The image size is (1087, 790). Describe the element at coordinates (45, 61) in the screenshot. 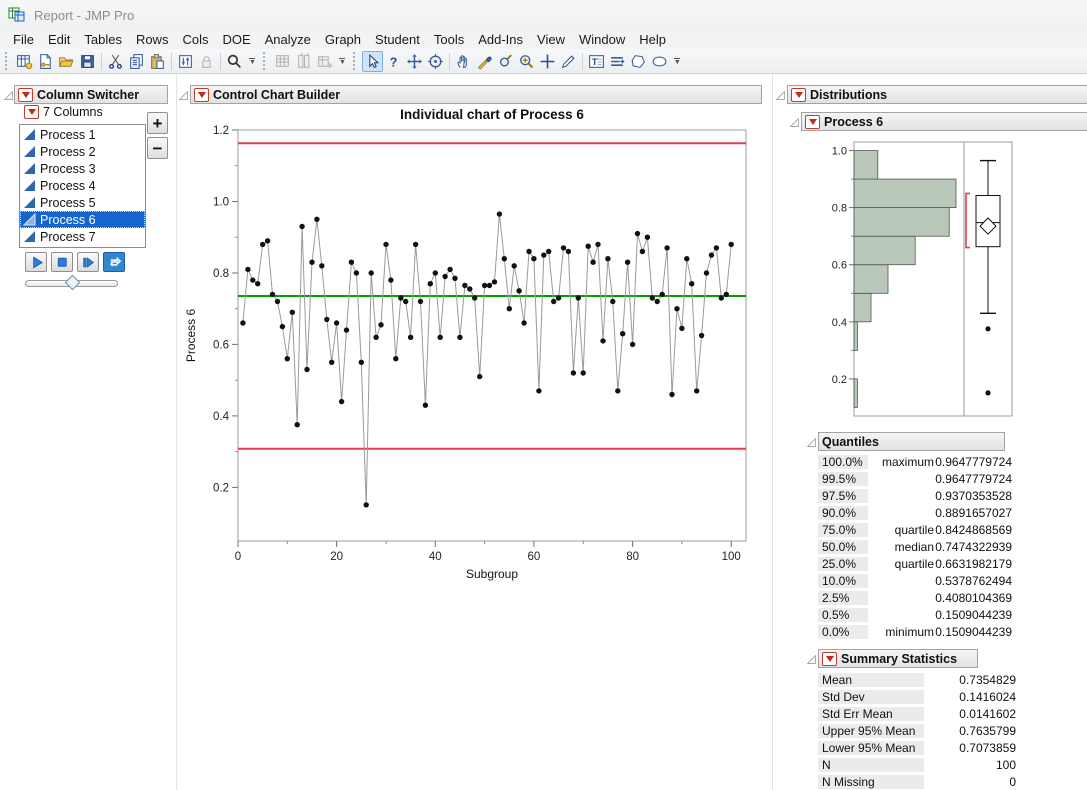

I see `new-journal-icon` at that location.